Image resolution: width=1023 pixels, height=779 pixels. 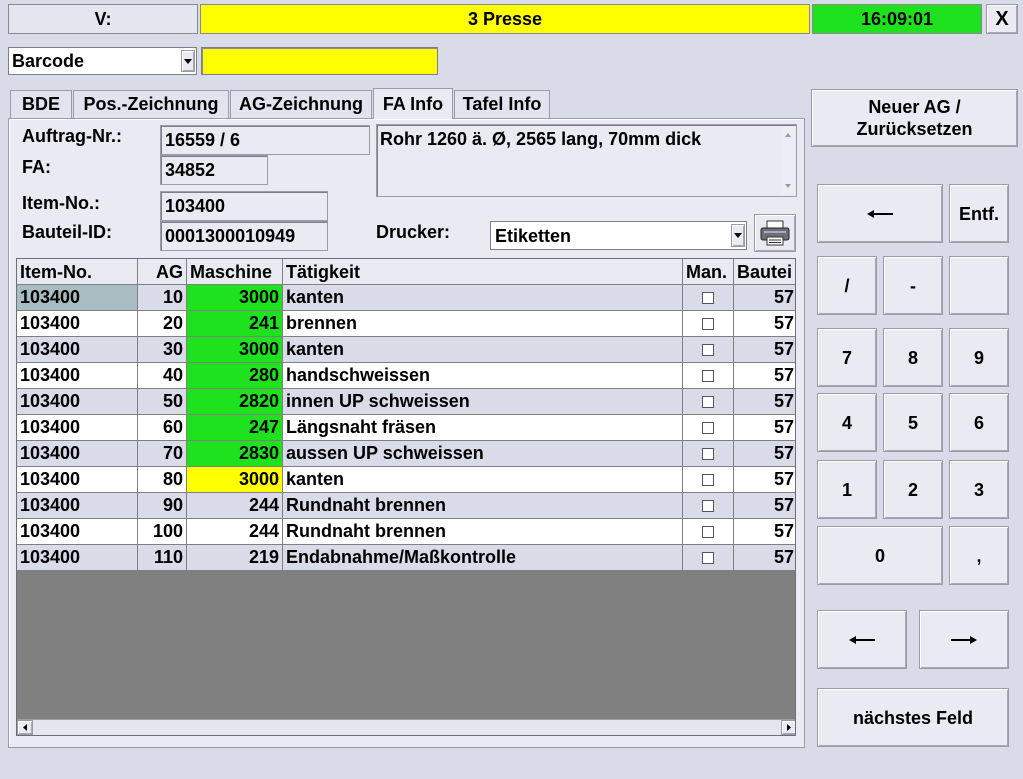 What do you see at coordinates (979, 489) in the screenshot?
I see `key-3: 3` at bounding box center [979, 489].